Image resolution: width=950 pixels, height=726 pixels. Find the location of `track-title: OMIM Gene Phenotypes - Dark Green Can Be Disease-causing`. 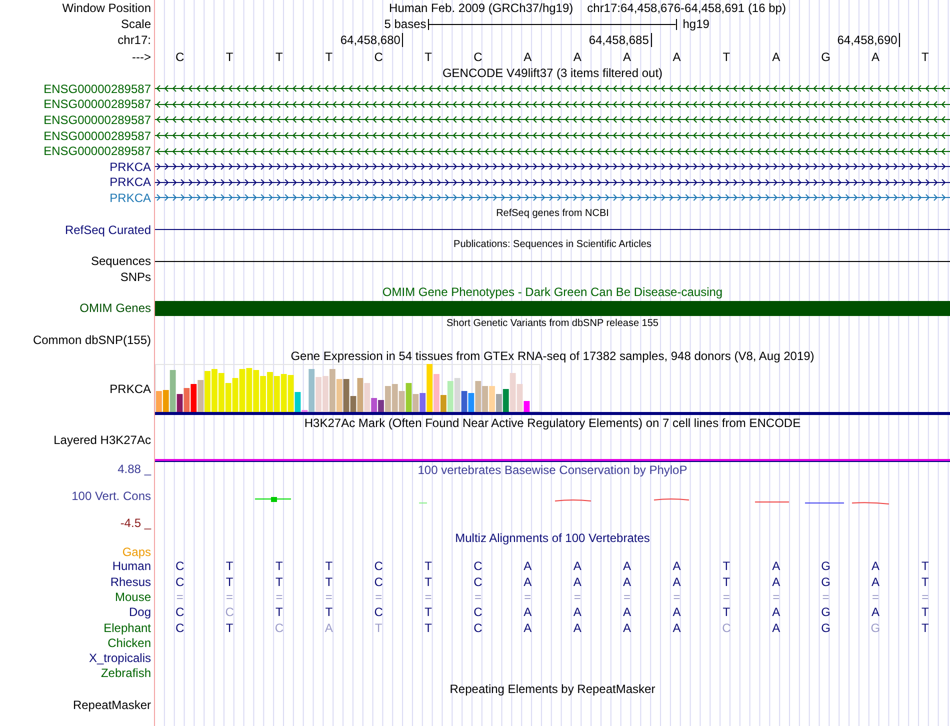

track-title: OMIM Gene Phenotypes - Dark Green Can Be Disease-causing is located at coordinates (552, 292).